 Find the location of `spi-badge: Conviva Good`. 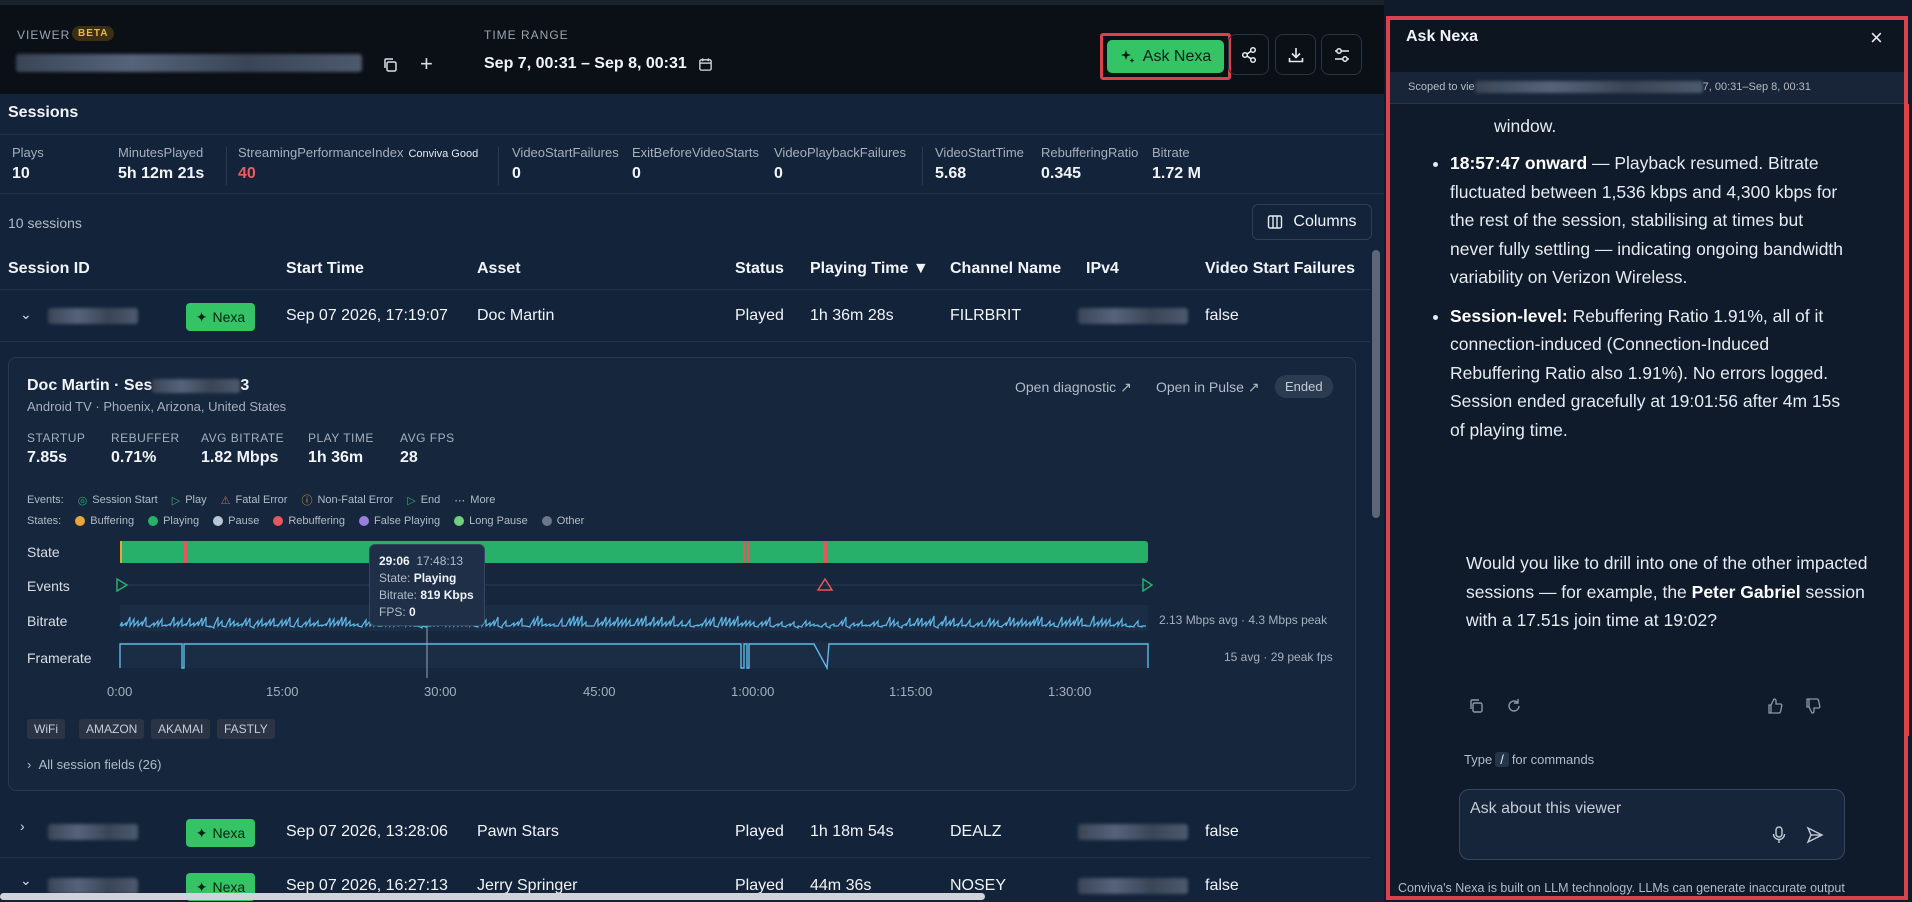

spi-badge: Conviva Good is located at coordinates (443, 154).